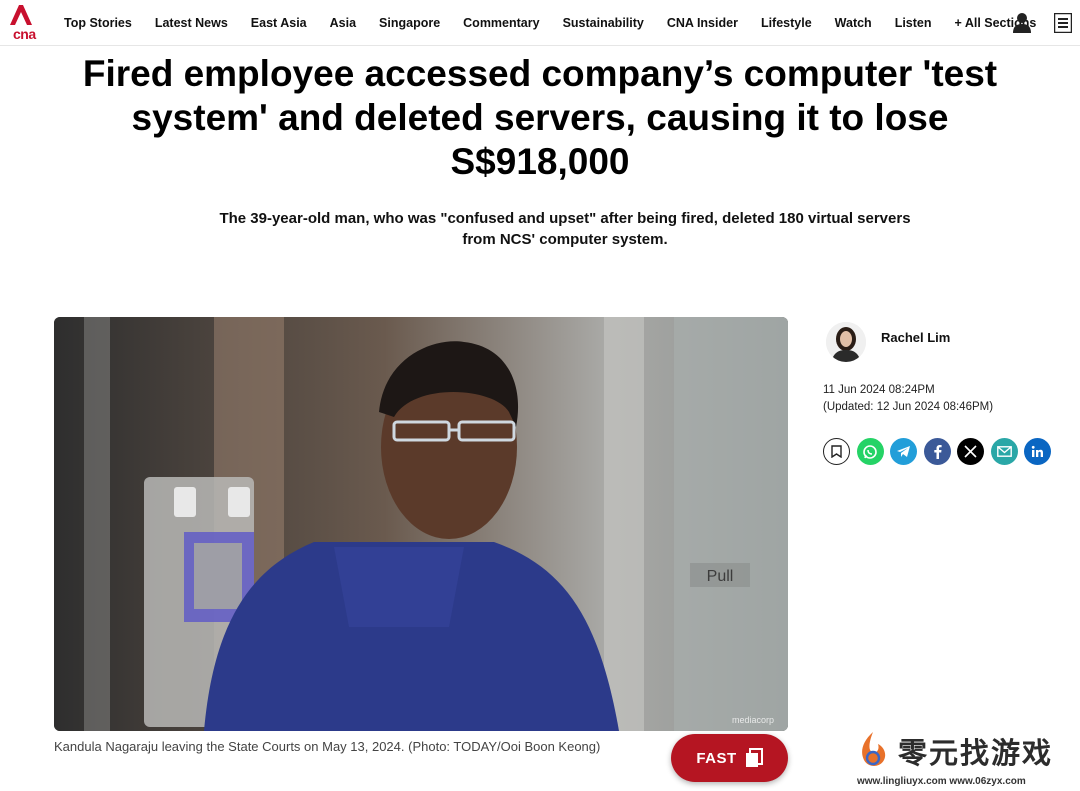 The image size is (1080, 791). What do you see at coordinates (908, 407) in the screenshot?
I see `updated-date: (Updated: 12 Jun 2024 08:46PM)` at bounding box center [908, 407].